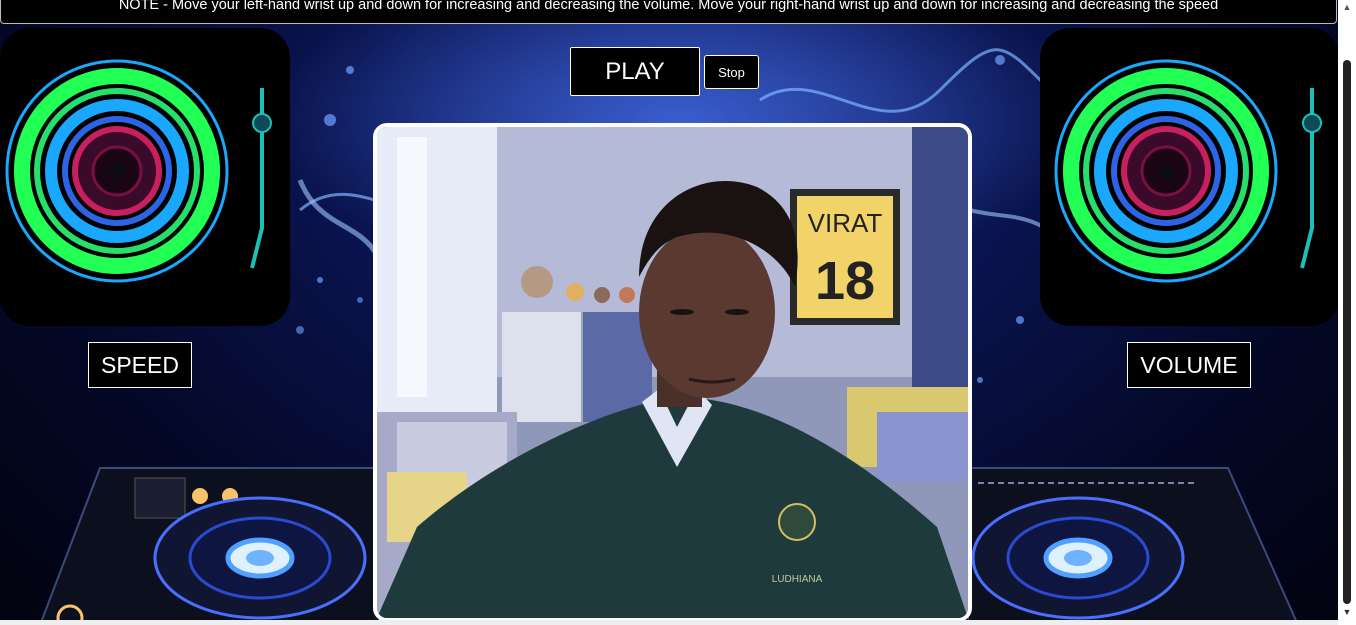  What do you see at coordinates (140, 365) in the screenshot?
I see `speed-button: SPEED` at bounding box center [140, 365].